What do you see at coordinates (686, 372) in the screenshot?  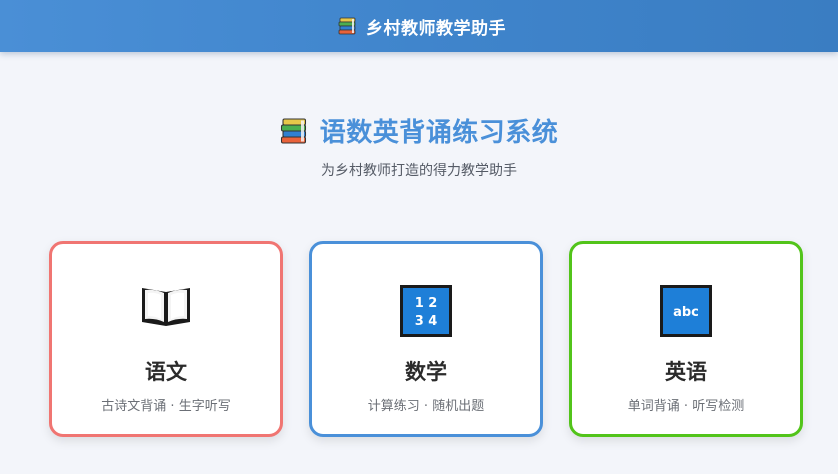 I see `card-title: 英语` at bounding box center [686, 372].